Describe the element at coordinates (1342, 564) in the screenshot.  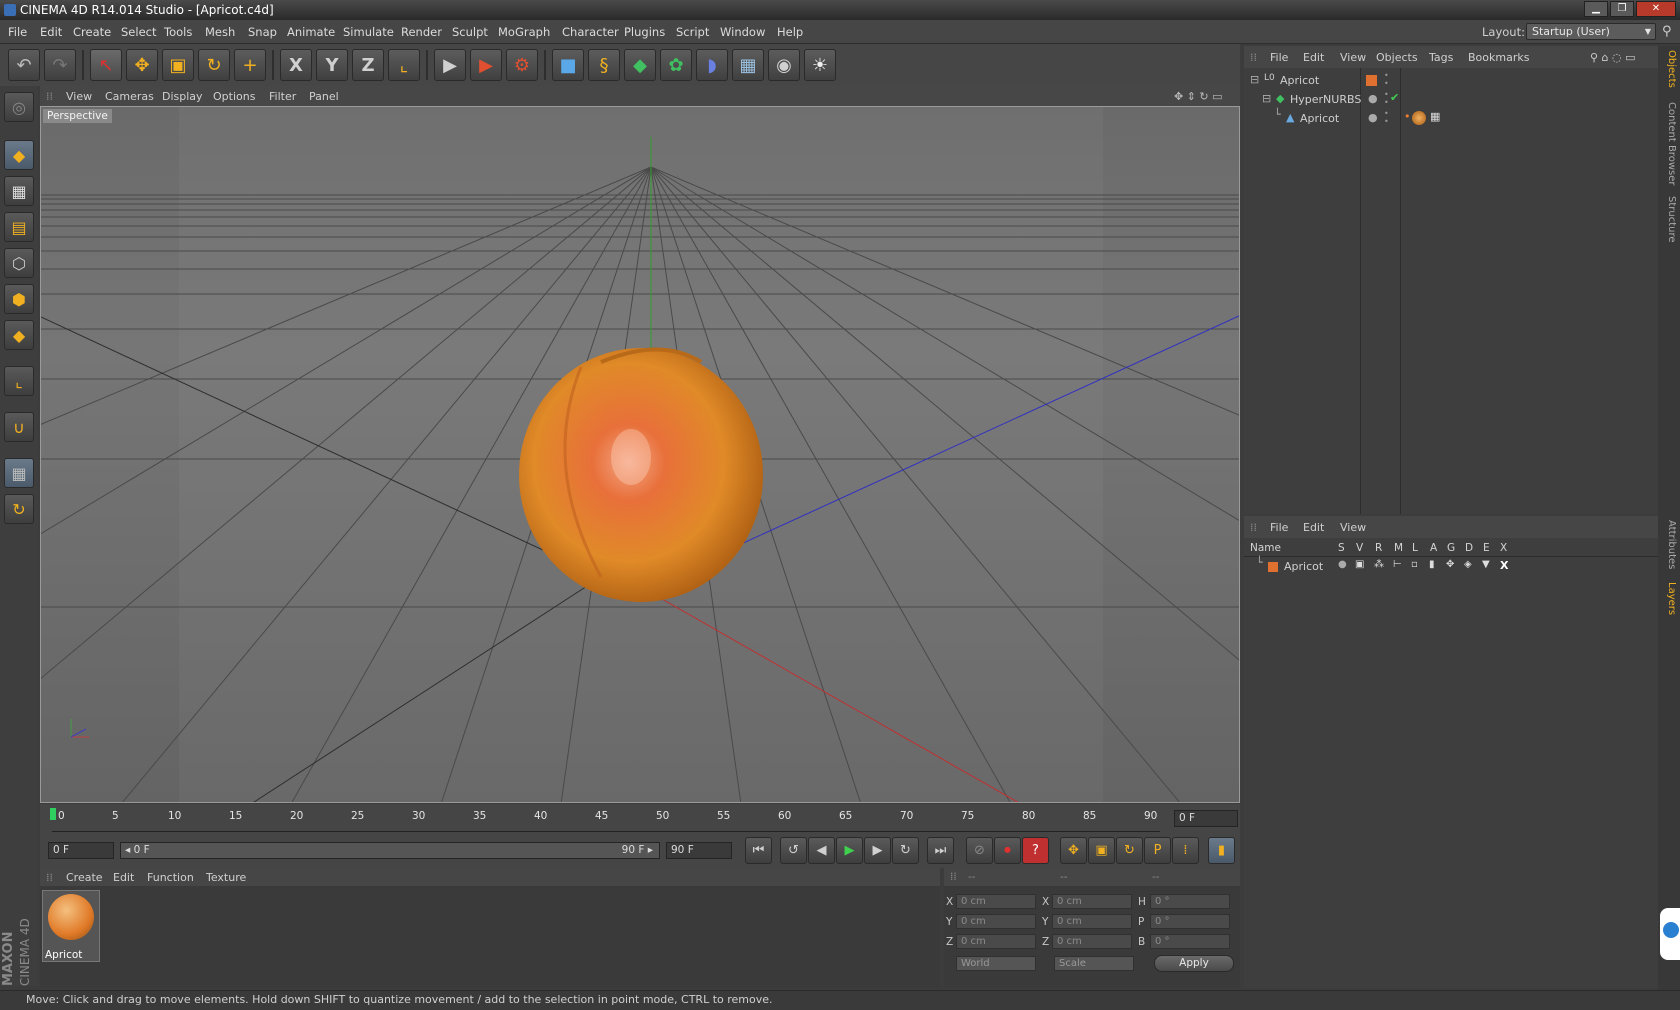
I see `solo-toggle-icon: ●` at that location.